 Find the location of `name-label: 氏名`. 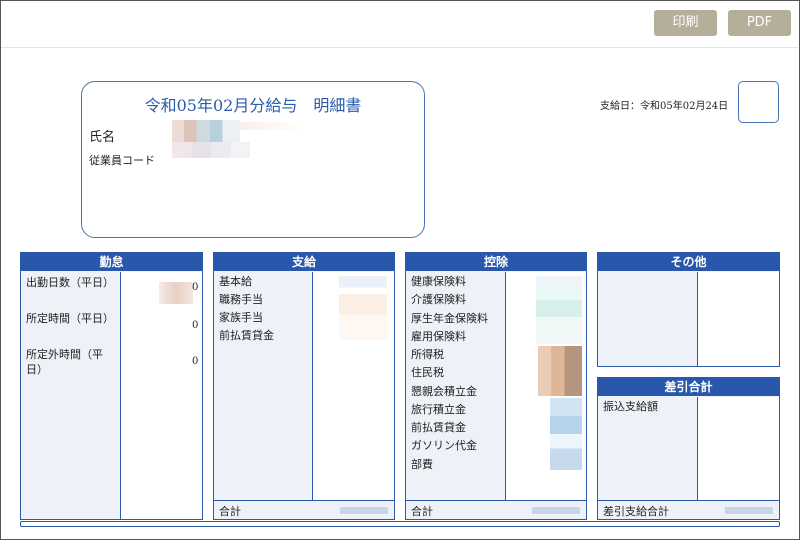

name-label: 氏名 is located at coordinates (102, 137).